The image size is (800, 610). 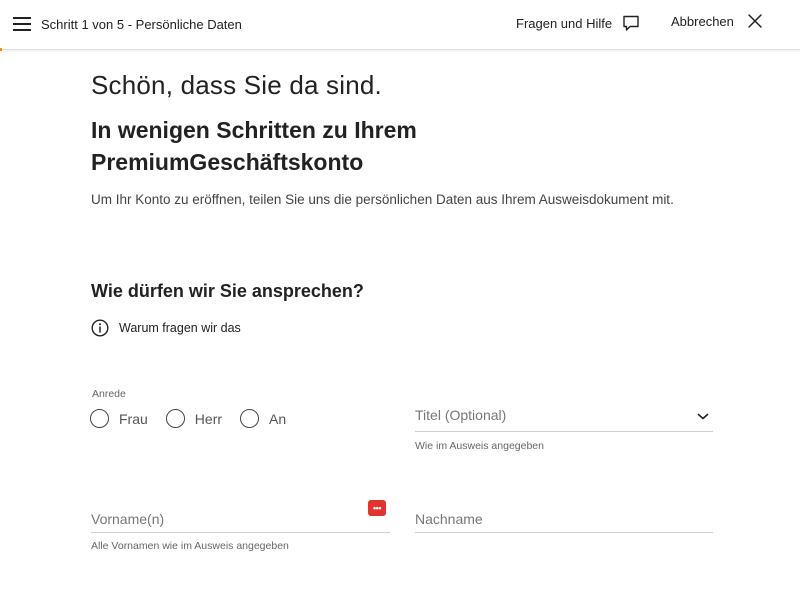 I want to click on first-name-field, so click(x=240, y=520).